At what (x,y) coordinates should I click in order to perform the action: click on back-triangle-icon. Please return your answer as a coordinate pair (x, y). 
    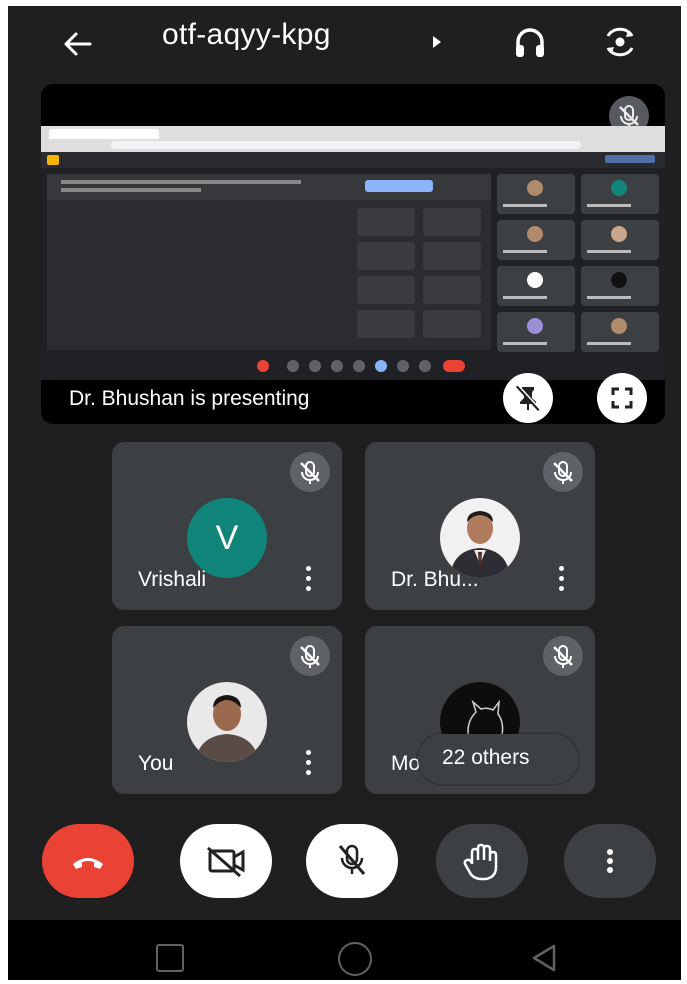
    Looking at the image, I should click on (544, 958).